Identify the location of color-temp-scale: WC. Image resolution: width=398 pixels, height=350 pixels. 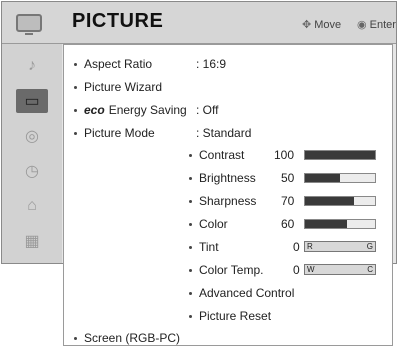
(340, 269).